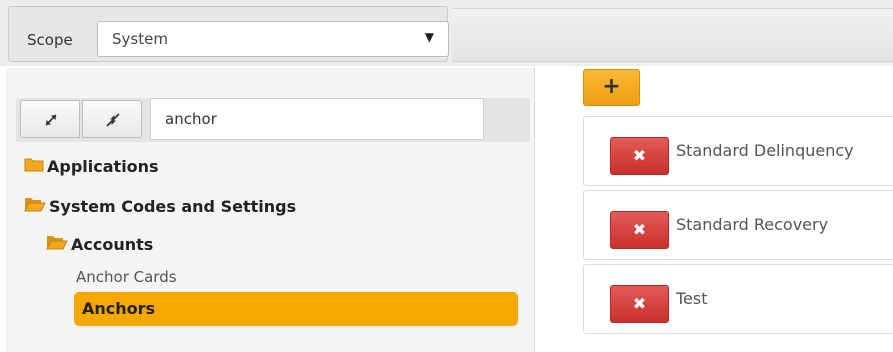 Image resolution: width=893 pixels, height=352 pixels. I want to click on collapse-all-button, so click(112, 119).